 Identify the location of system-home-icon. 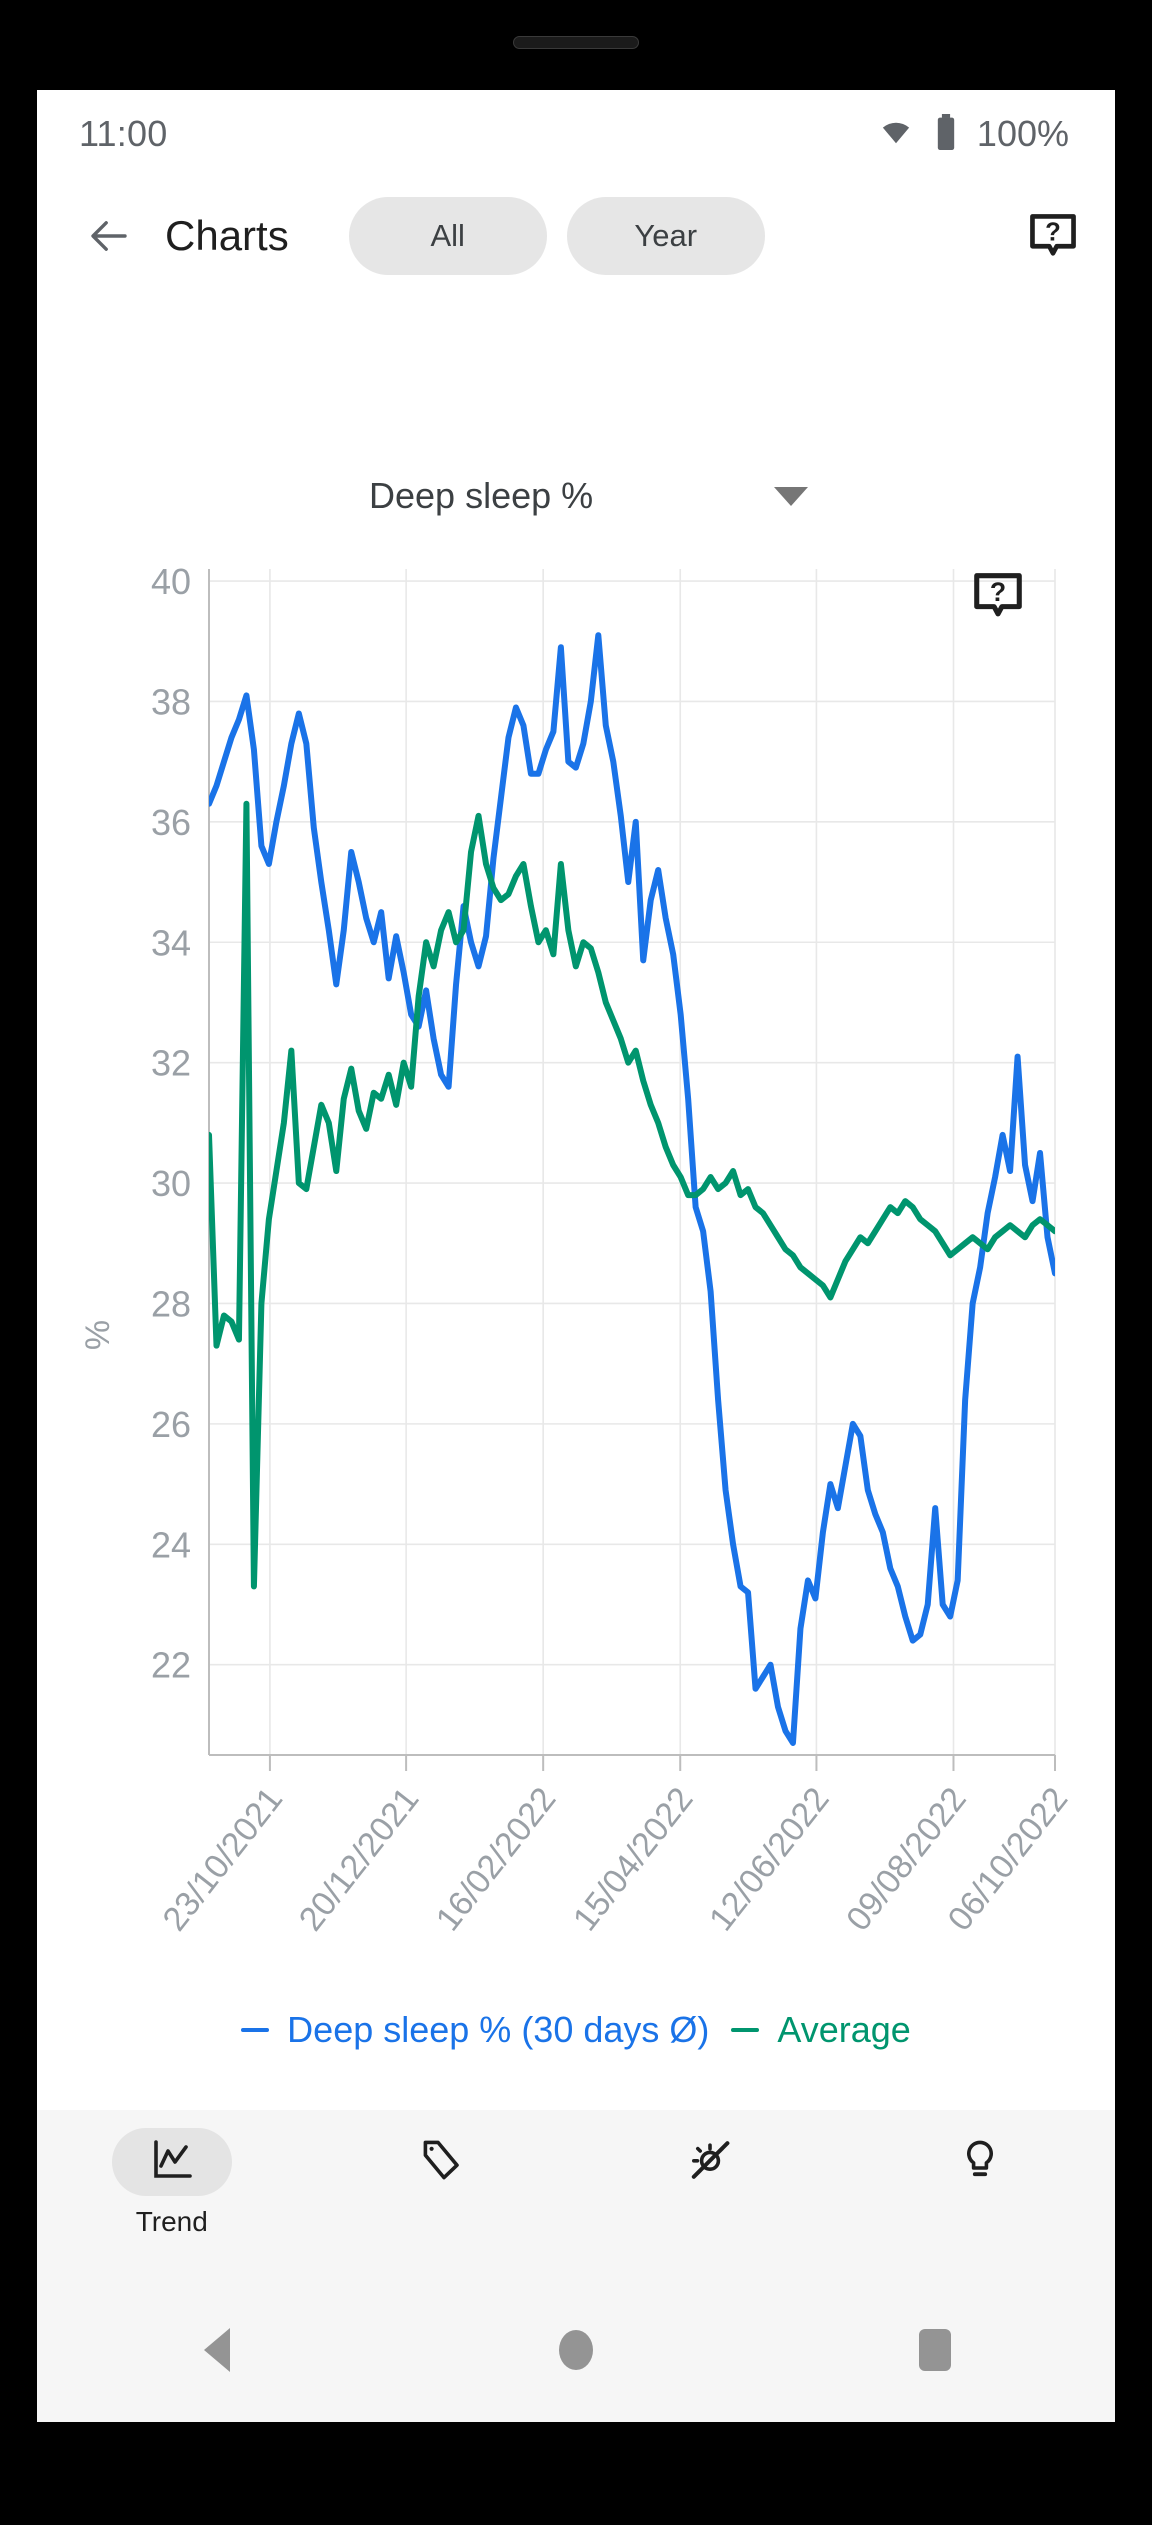
(576, 2350).